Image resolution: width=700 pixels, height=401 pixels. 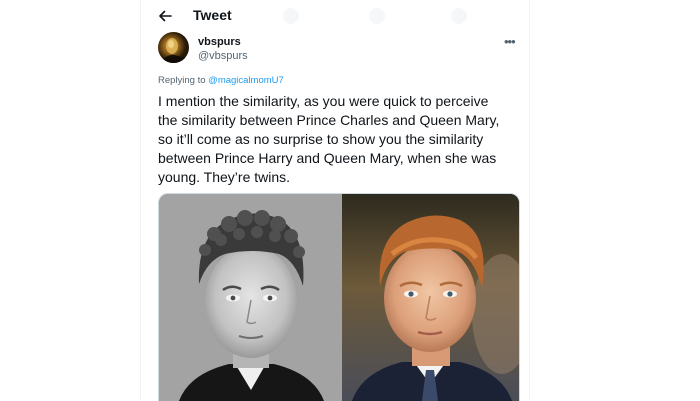 I want to click on back-button, so click(x=165, y=16).